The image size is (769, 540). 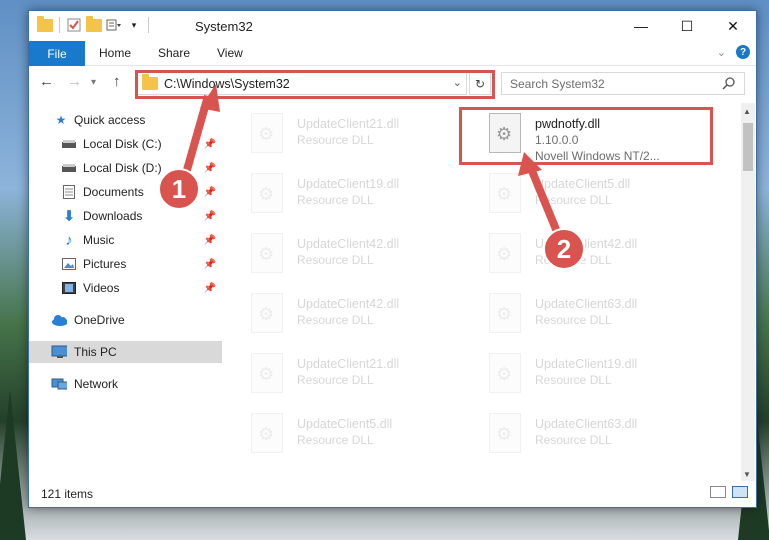 What do you see at coordinates (59, 384) in the screenshot?
I see `network-icon` at bounding box center [59, 384].